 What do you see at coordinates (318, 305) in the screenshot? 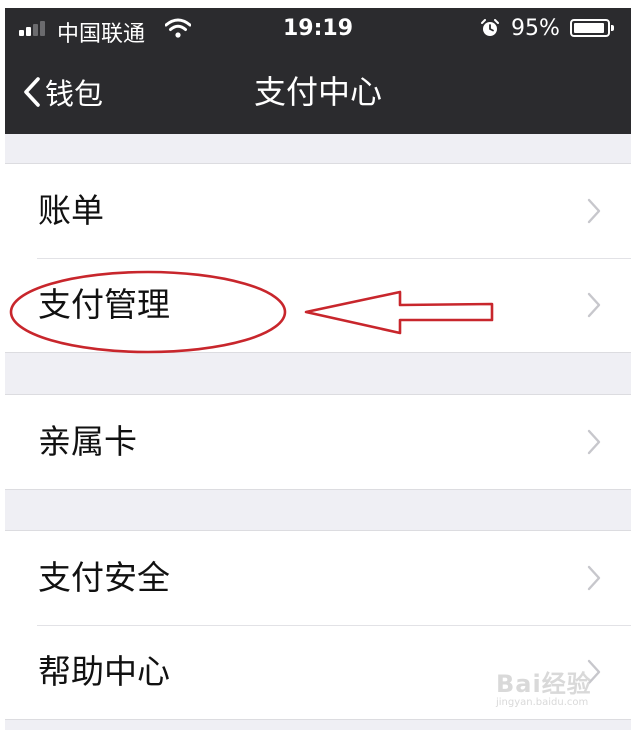
I see `list-item-payment-management: 支付管理` at bounding box center [318, 305].